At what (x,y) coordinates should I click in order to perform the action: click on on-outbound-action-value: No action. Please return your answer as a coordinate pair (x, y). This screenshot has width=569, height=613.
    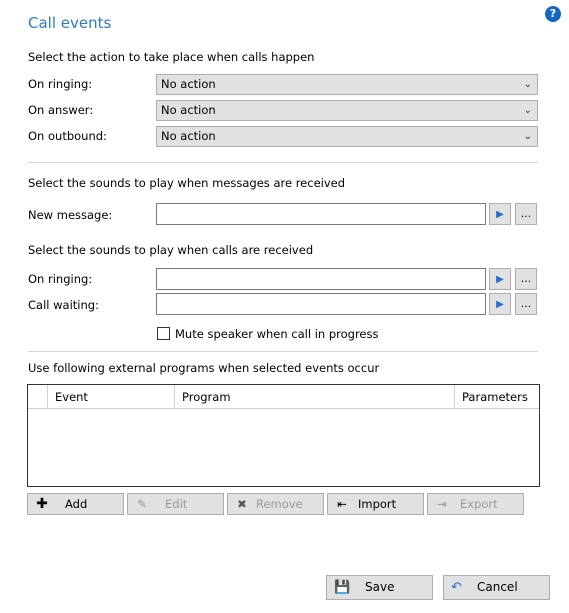
    Looking at the image, I should click on (188, 136).